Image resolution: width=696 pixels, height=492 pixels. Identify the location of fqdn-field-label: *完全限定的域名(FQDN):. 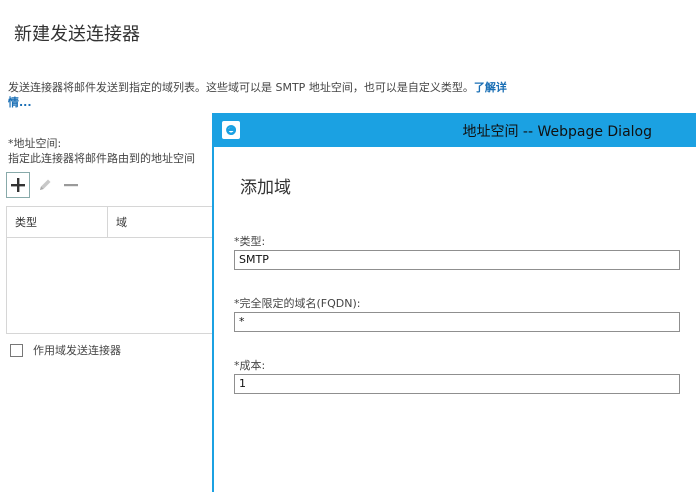
(297, 303).